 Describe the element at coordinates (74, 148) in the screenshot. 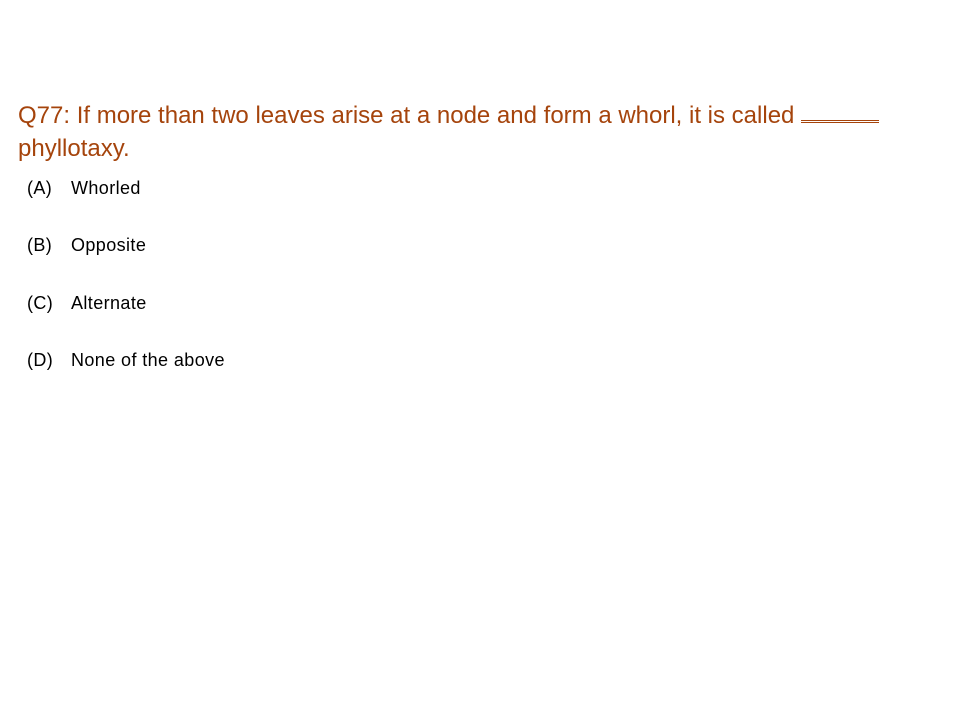

I see `question-suffix: phyllotaxy.` at that location.